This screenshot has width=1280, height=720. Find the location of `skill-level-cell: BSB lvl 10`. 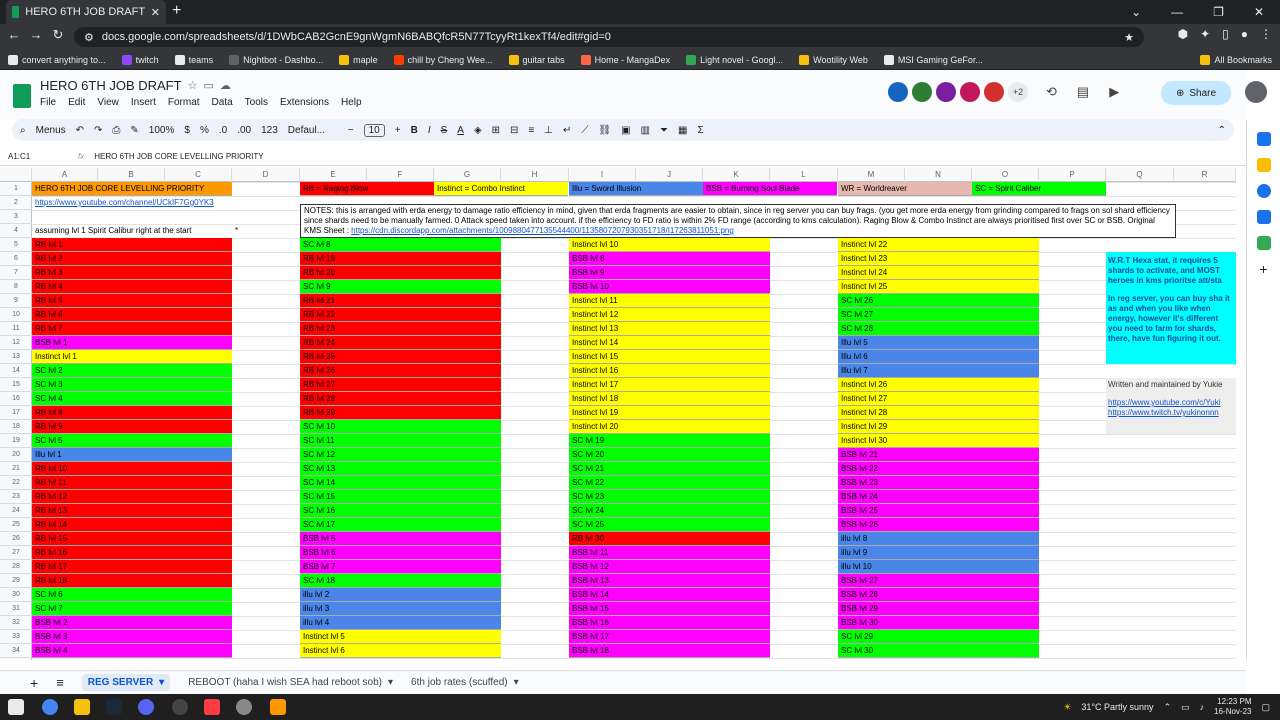

skill-level-cell: BSB lvl 10 is located at coordinates (669, 287).